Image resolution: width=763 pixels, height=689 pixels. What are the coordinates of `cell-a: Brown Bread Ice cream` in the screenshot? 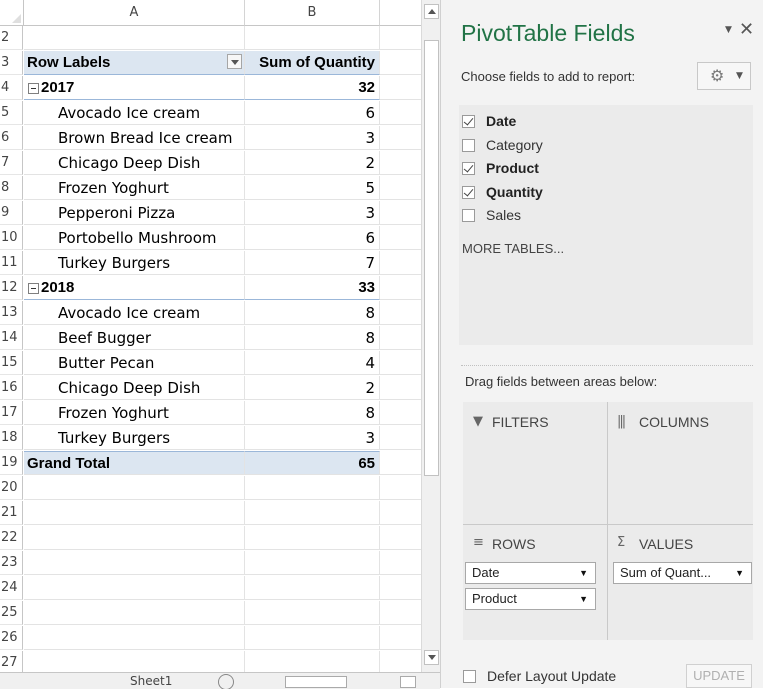 It's located at (134, 138).